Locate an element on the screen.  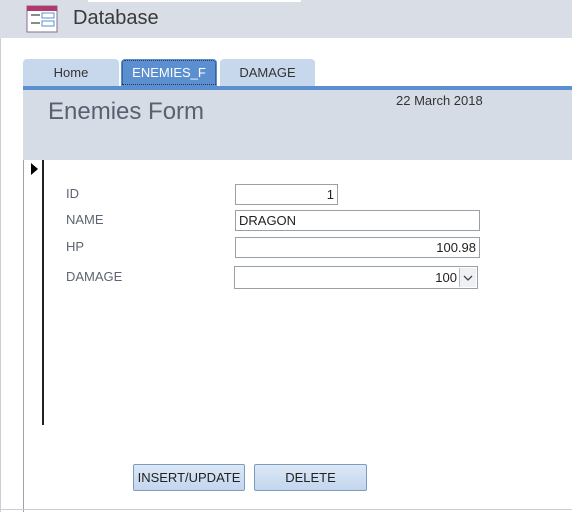
window-left-border is located at coordinates (0, 275).